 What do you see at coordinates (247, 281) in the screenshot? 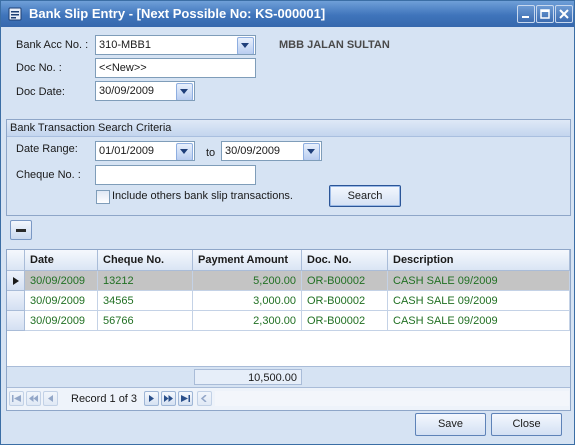
I see `cell-payment-amount: 5,200.00` at bounding box center [247, 281].